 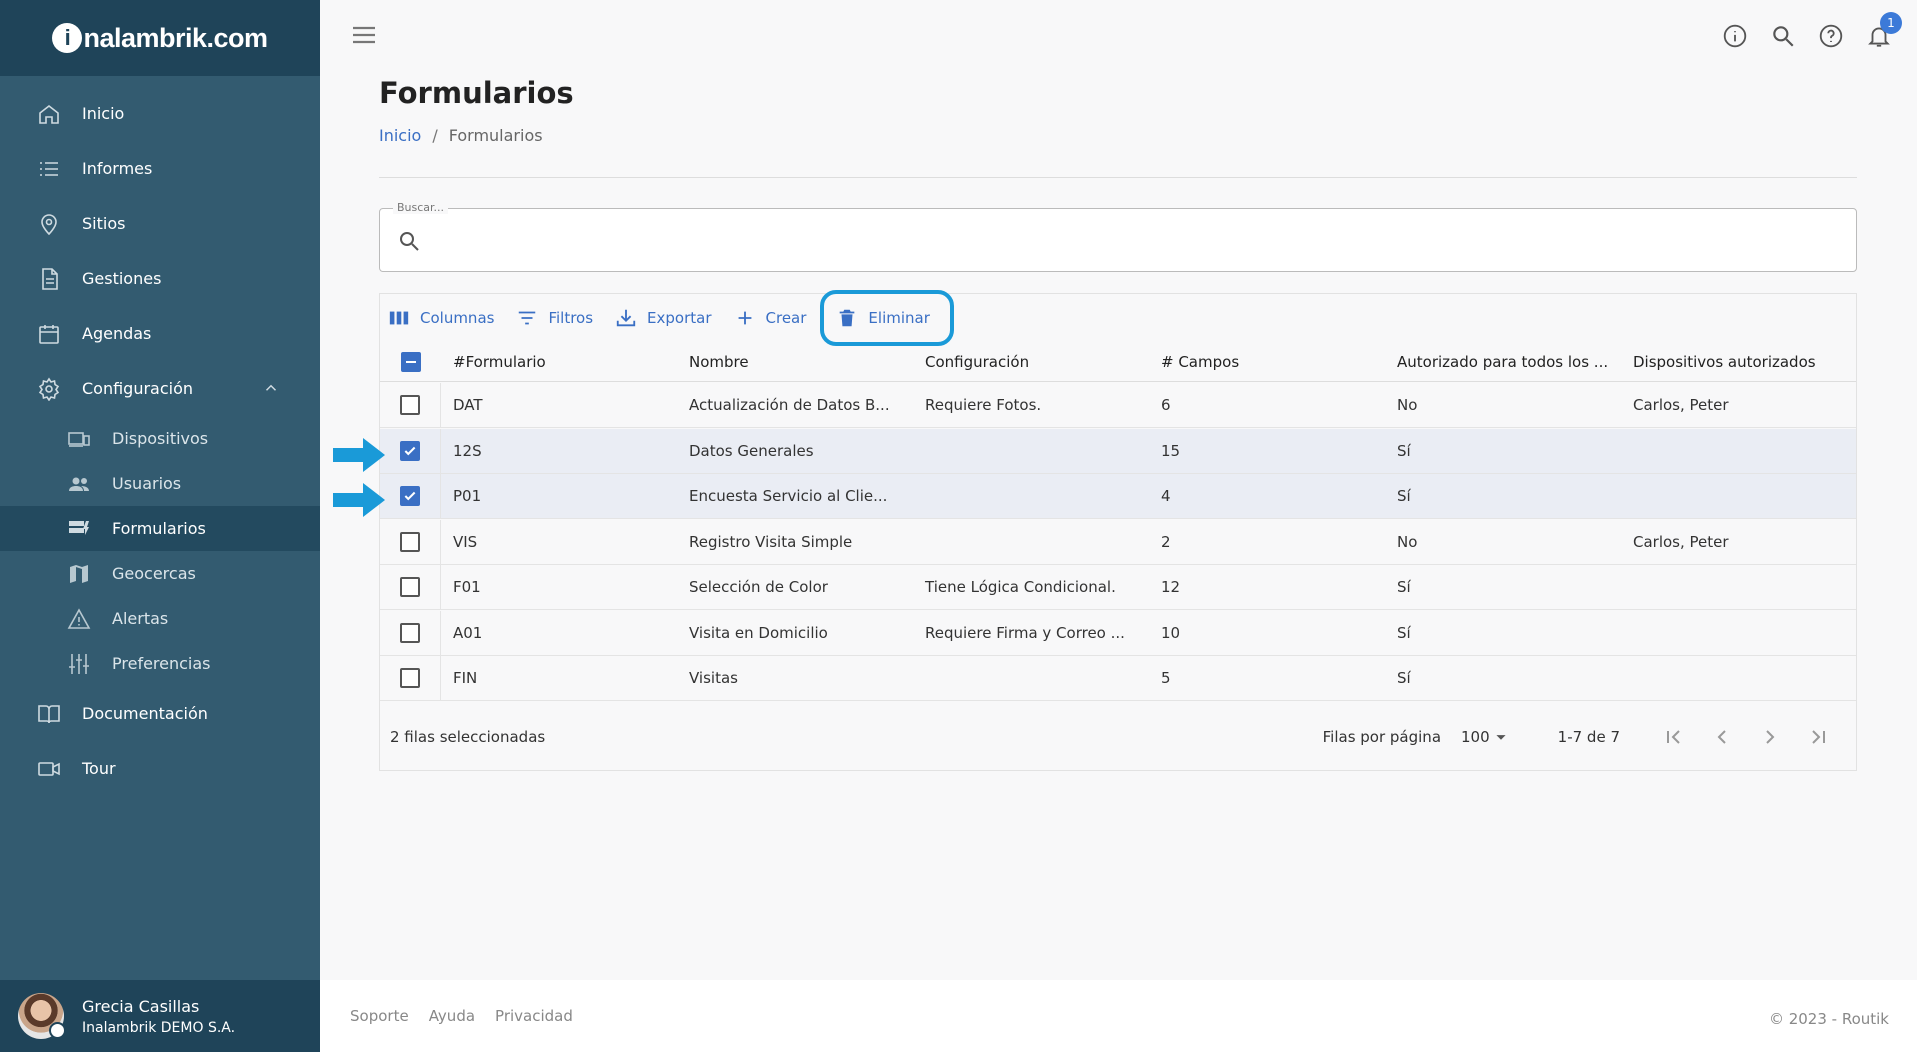 I want to click on sidebar-subitem-usuarios: Usuarios, so click(x=160, y=483).